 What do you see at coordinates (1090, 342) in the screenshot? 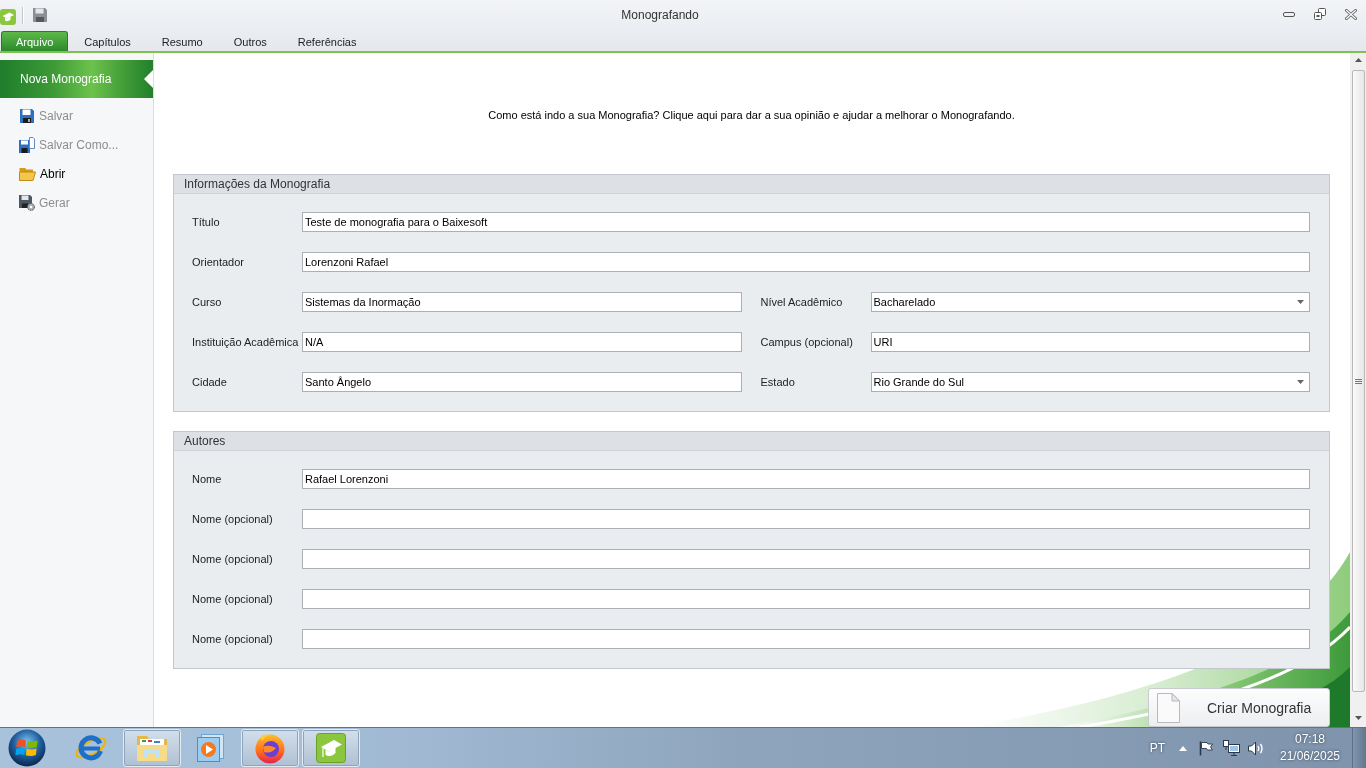
I see `text-field: URI` at bounding box center [1090, 342].